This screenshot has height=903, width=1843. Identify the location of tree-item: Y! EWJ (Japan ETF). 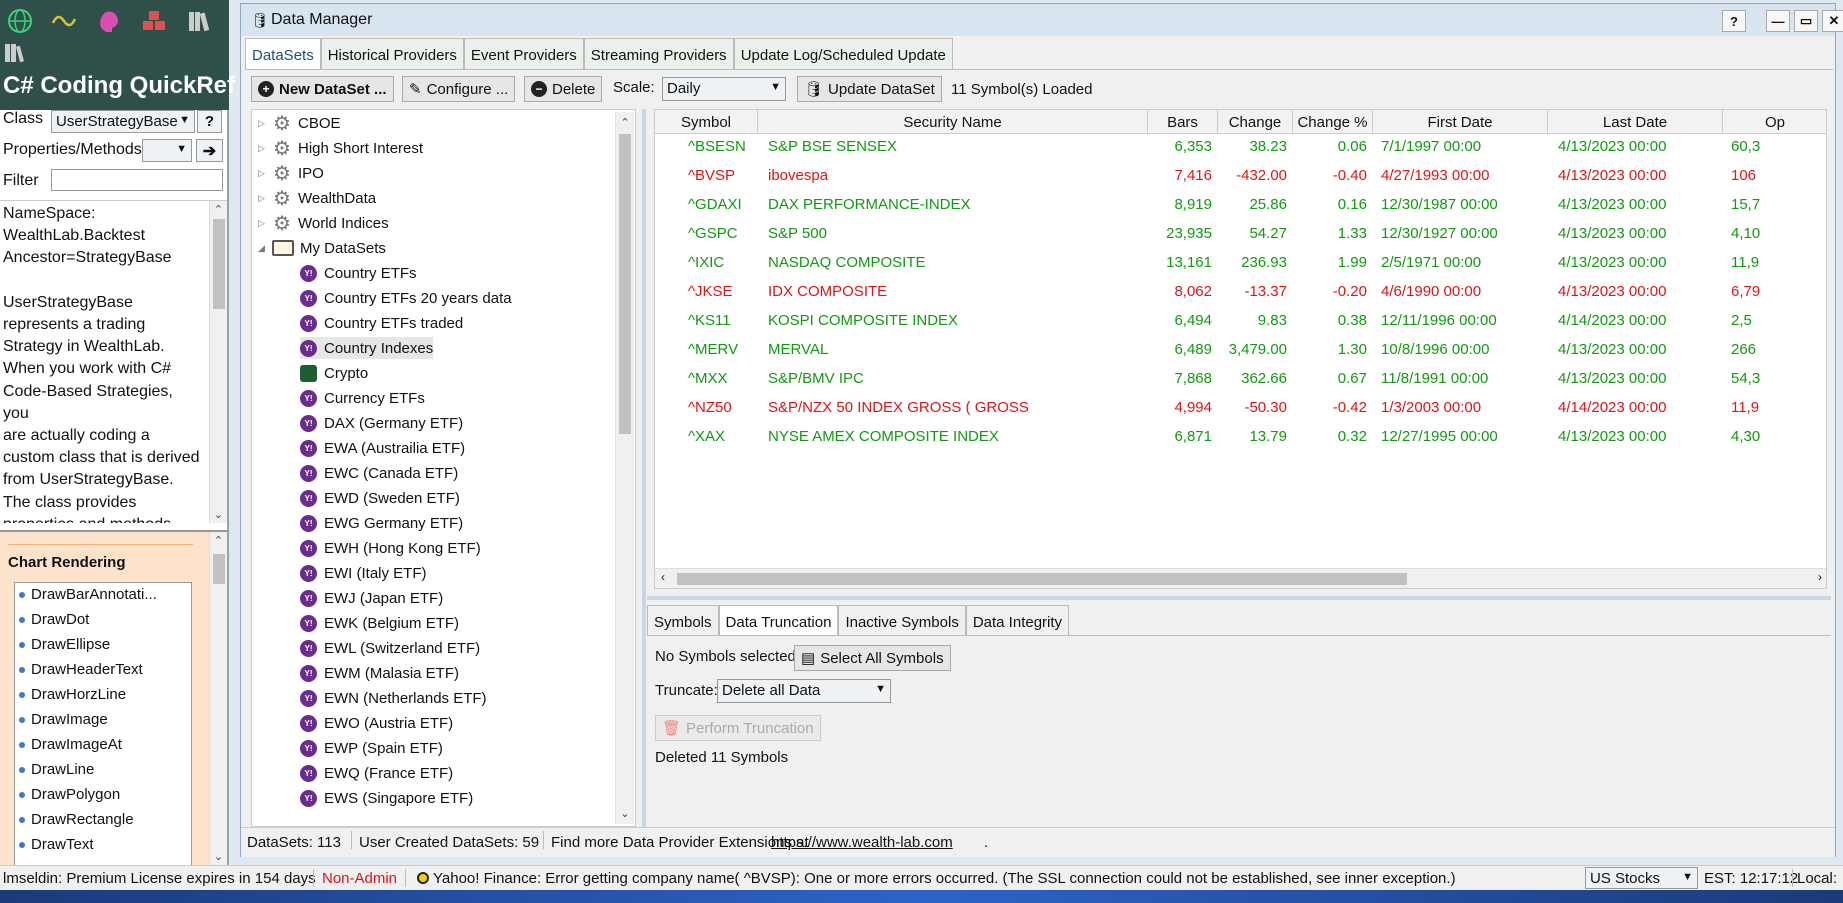
(371, 598).